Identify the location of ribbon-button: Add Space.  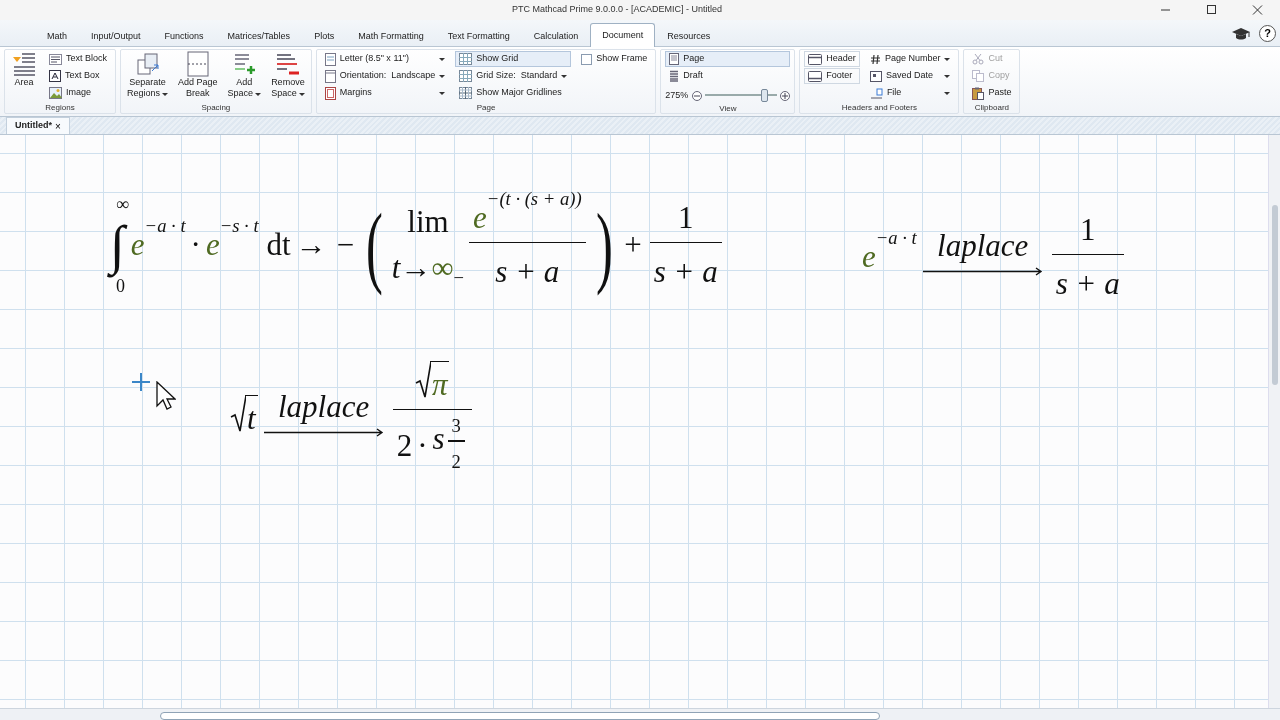
(244, 75).